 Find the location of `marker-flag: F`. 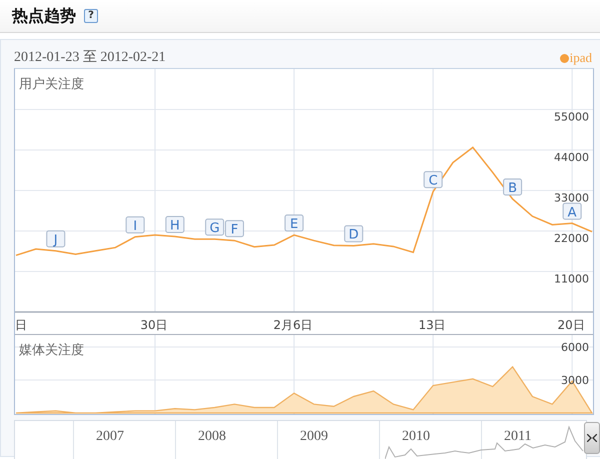

marker-flag: F is located at coordinates (234, 229).